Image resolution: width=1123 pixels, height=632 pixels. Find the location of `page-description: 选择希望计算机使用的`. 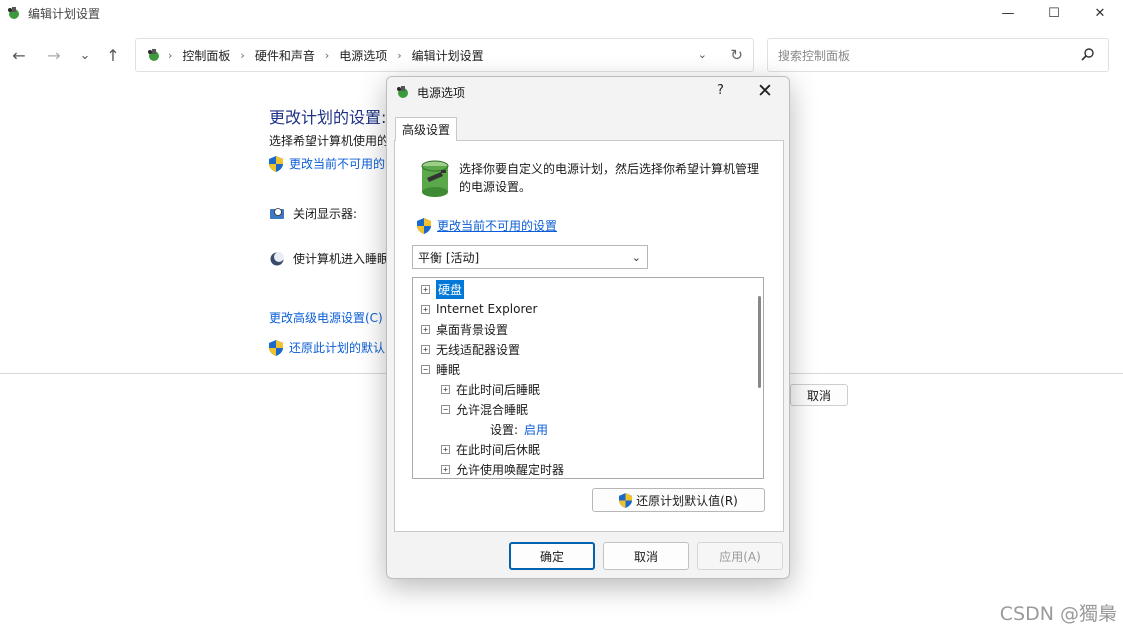

page-description: 选择希望计算机使用的 is located at coordinates (329, 141).